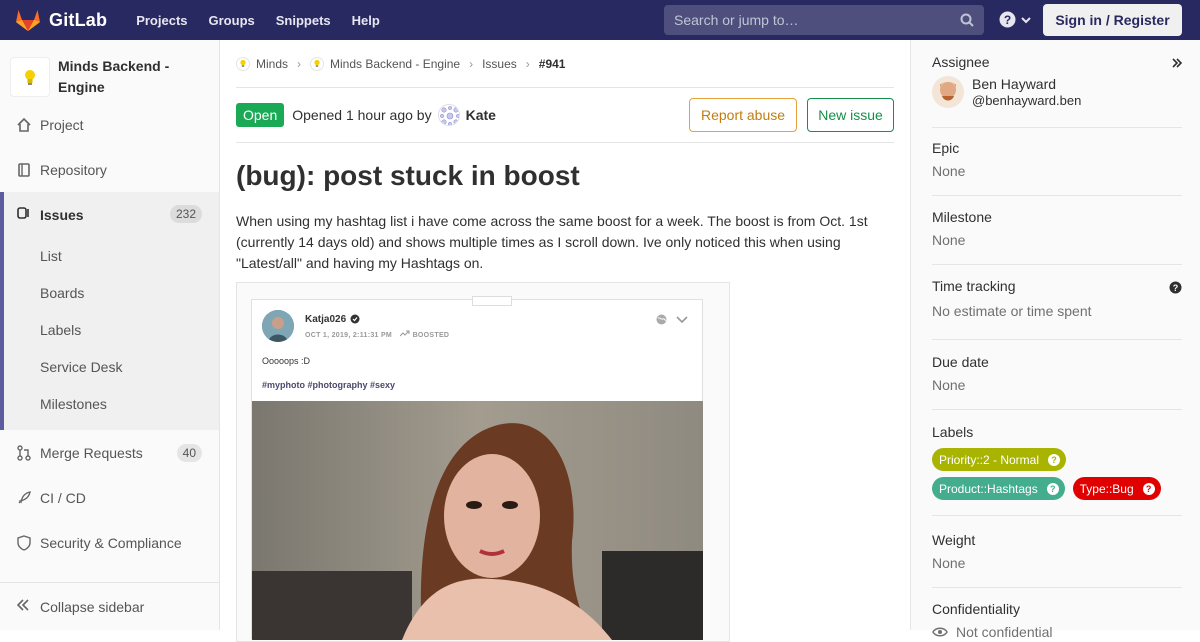  Describe the element at coordinates (448, 115) in the screenshot. I see `author-avatar` at that location.